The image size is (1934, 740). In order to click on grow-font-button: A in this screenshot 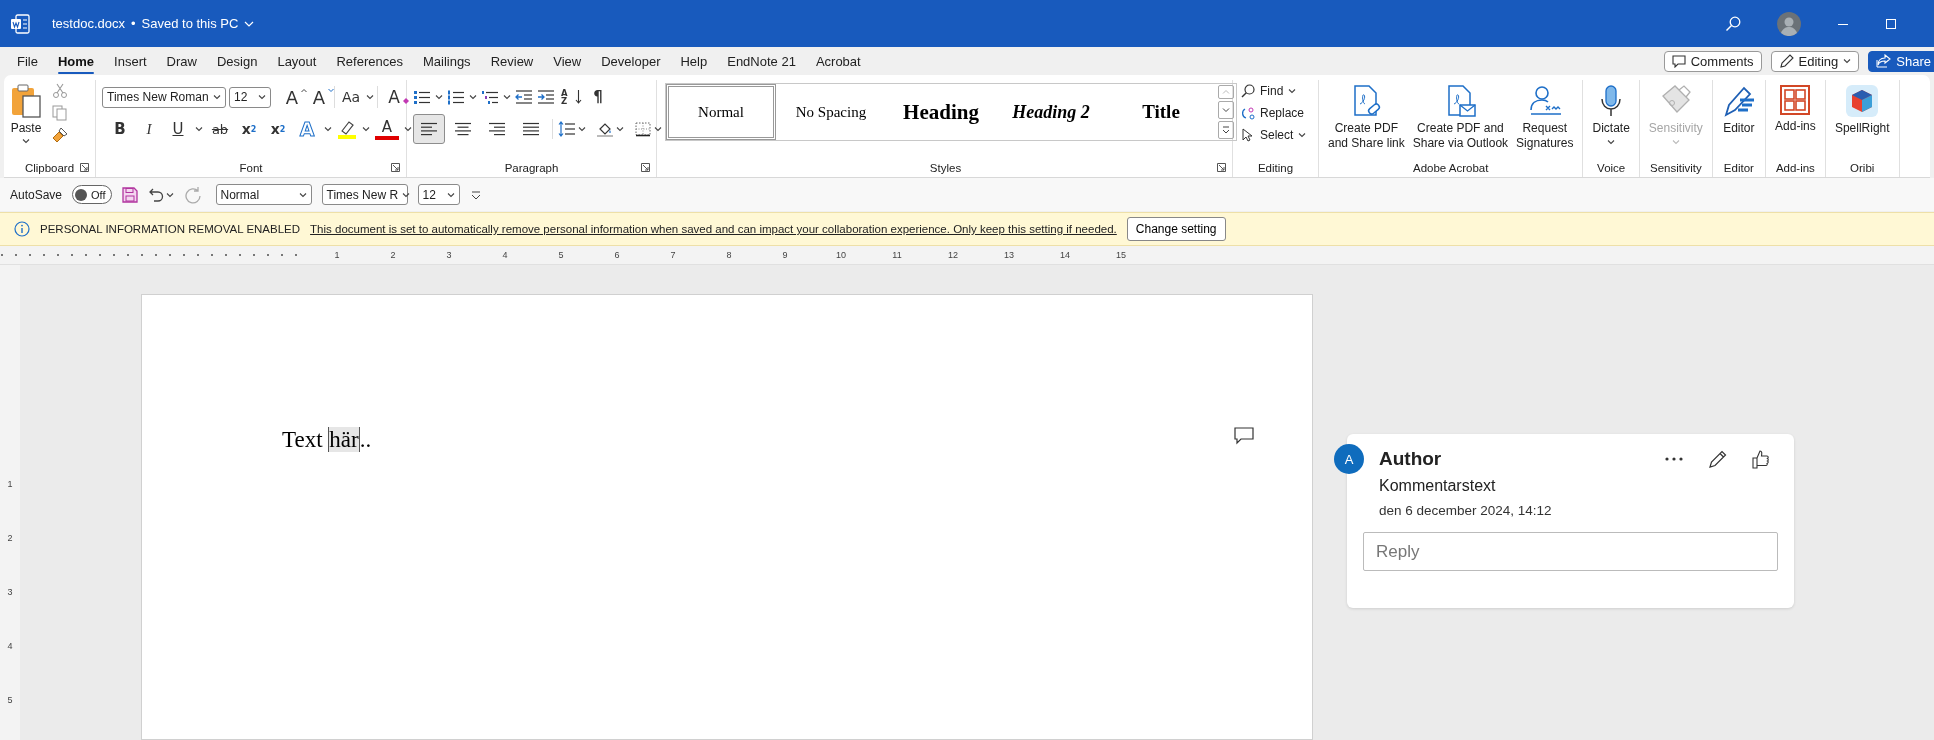, I will do `click(292, 97)`.